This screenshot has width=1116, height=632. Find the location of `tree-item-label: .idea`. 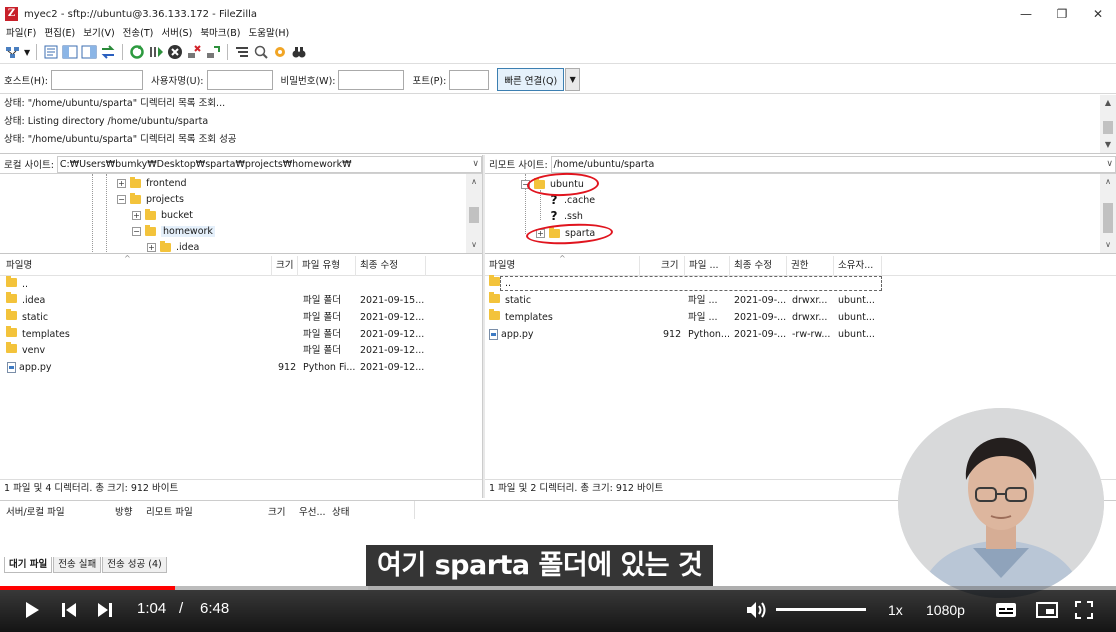

tree-item-label: .idea is located at coordinates (188, 247).